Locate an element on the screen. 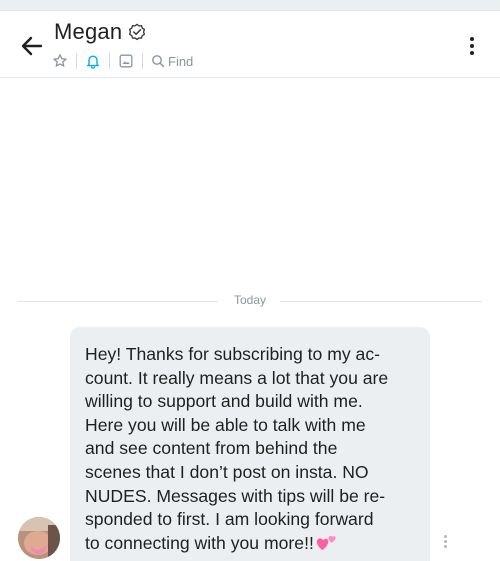 The width and height of the screenshot is (500, 561). avatar-image is located at coordinates (39, 538).